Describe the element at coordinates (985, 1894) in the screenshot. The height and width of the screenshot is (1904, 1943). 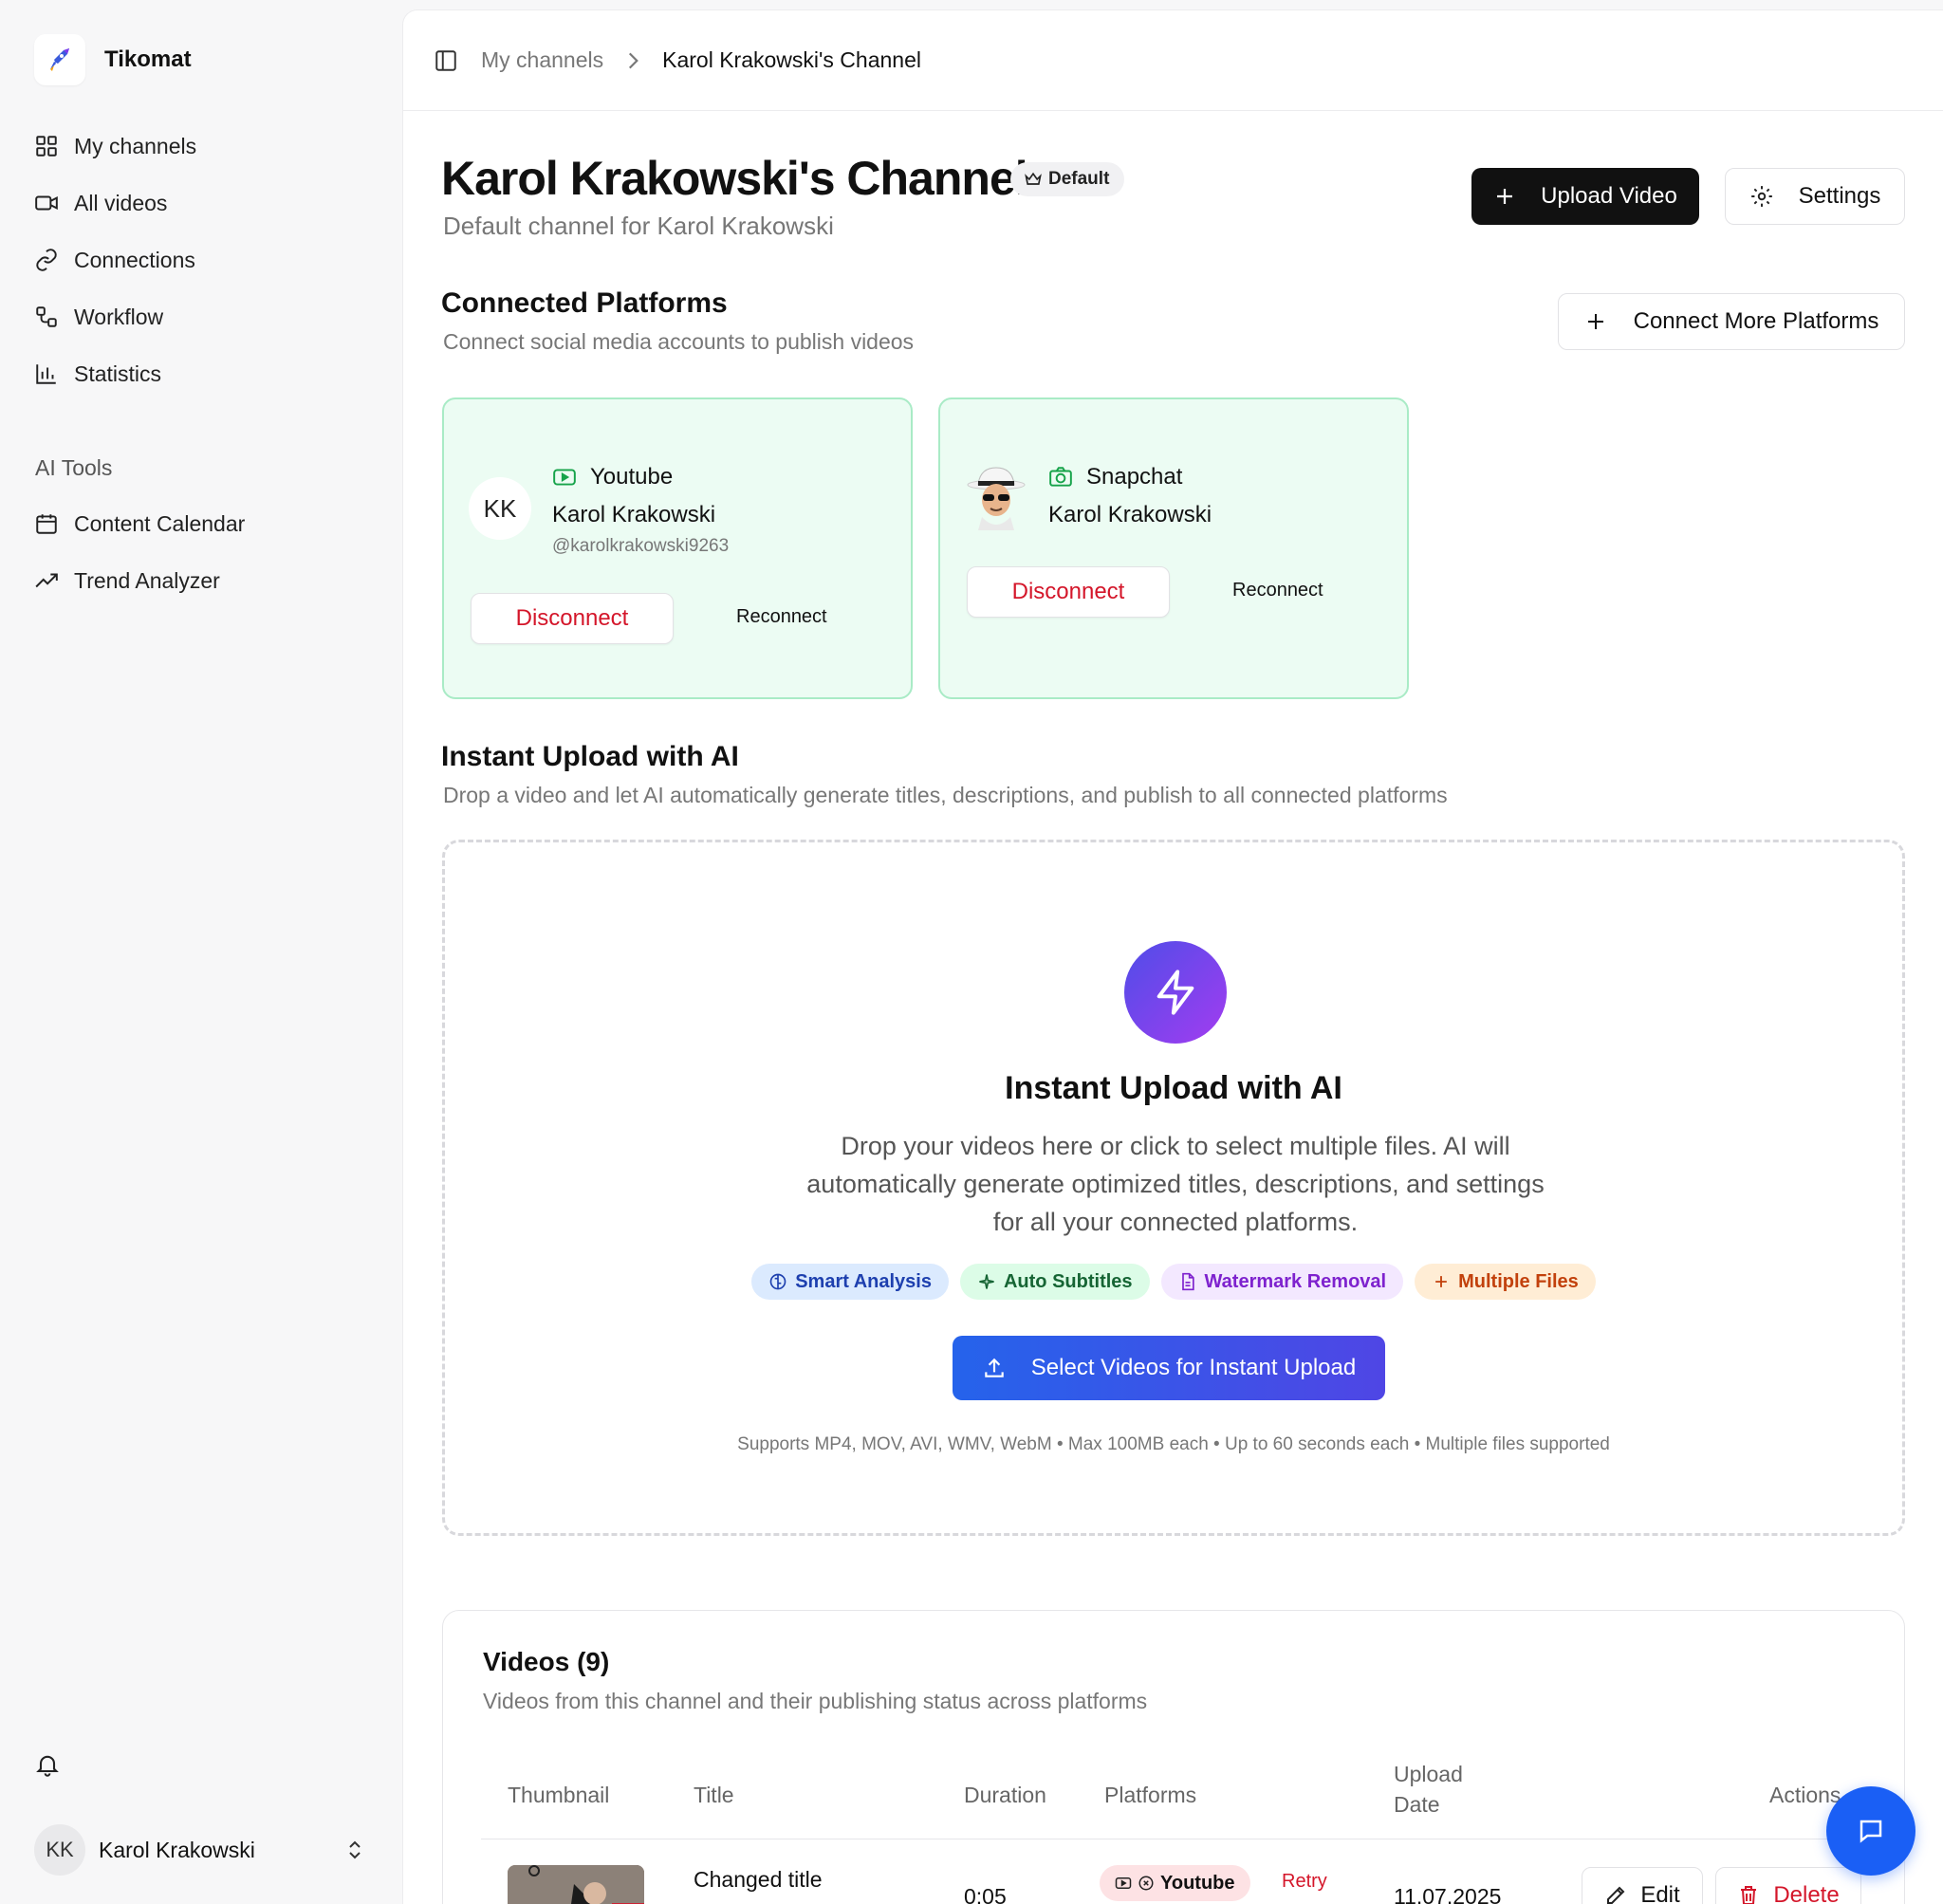
I see `video-duration: 0:05` at that location.